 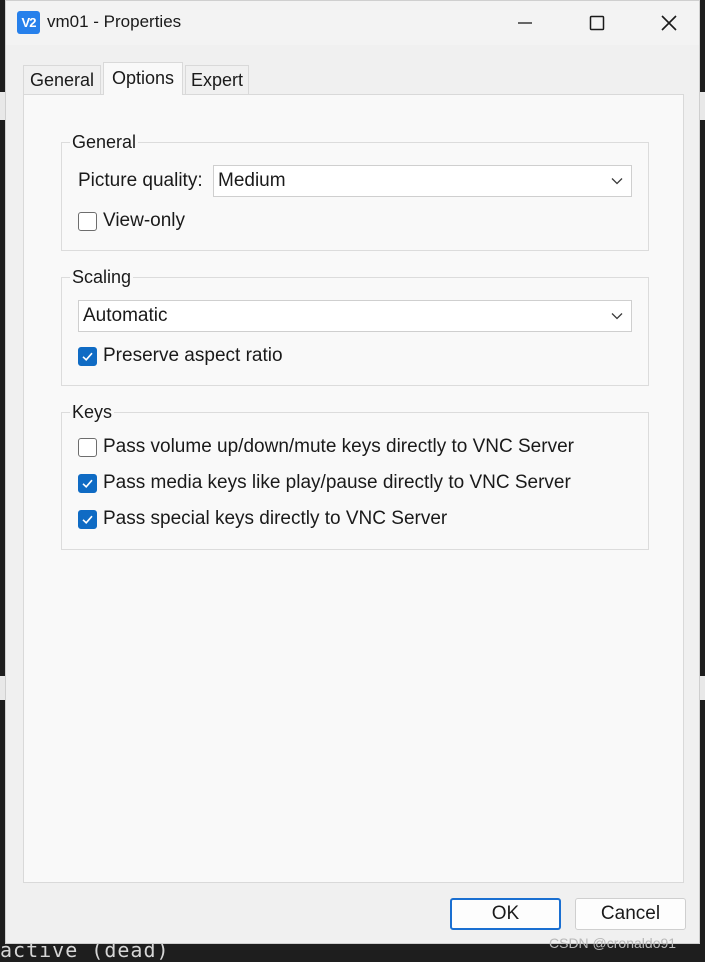 What do you see at coordinates (143, 78) in the screenshot?
I see `tab-options: Options` at bounding box center [143, 78].